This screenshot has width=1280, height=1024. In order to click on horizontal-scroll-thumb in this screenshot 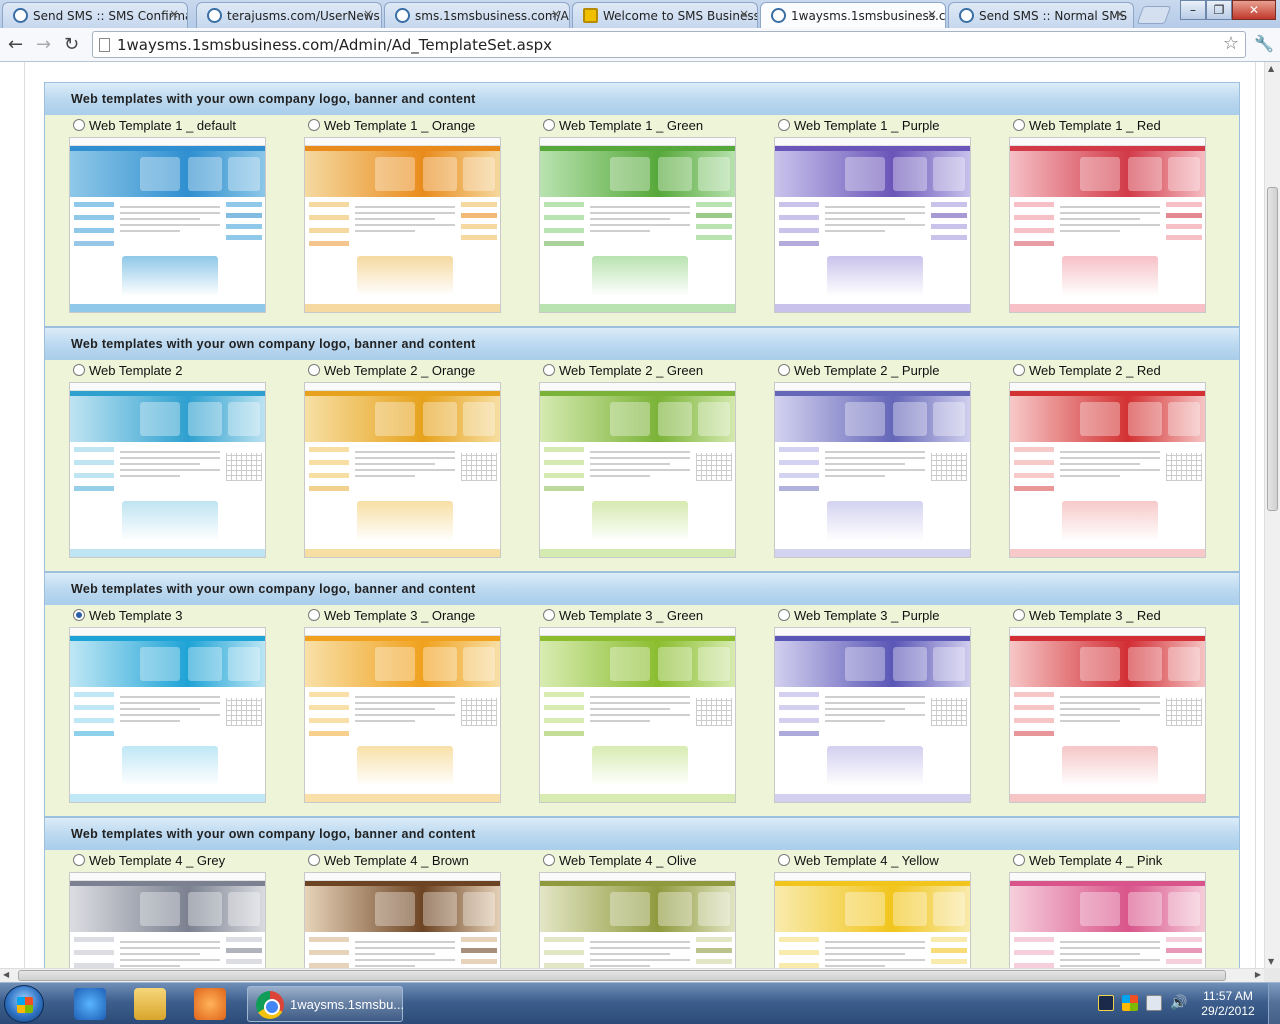, I will do `click(622, 975)`.